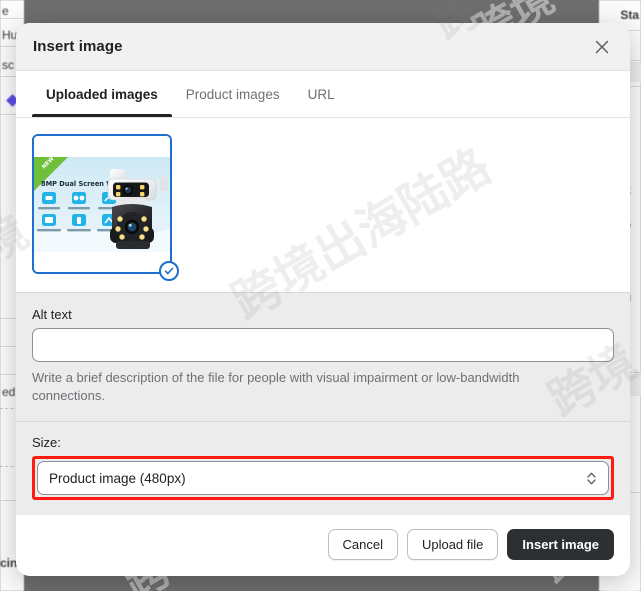 Image resolution: width=641 pixels, height=591 pixels. Describe the element at coordinates (362, 544) in the screenshot. I see `cancel-button: Cancel` at that location.